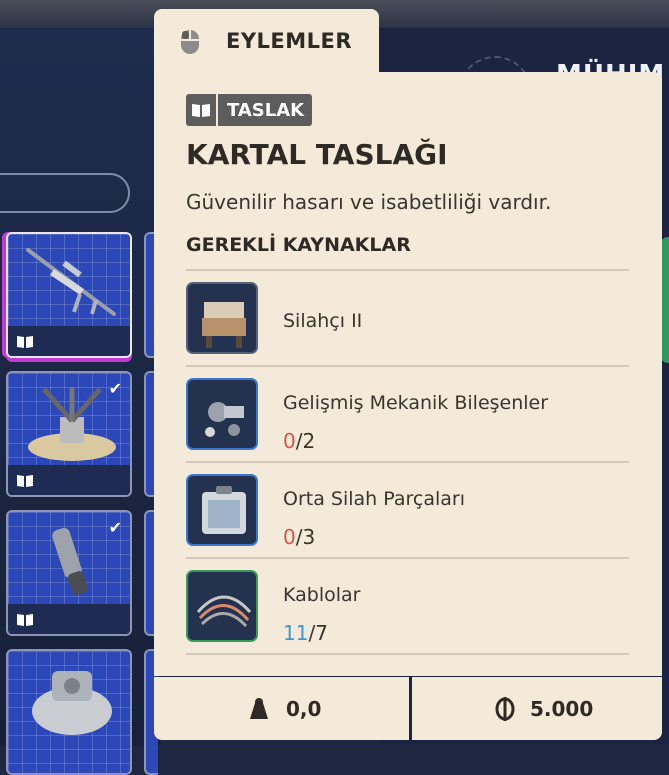 This screenshot has width=669, height=775. I want to click on actions-tab: EYLEMLER, so click(266, 42).